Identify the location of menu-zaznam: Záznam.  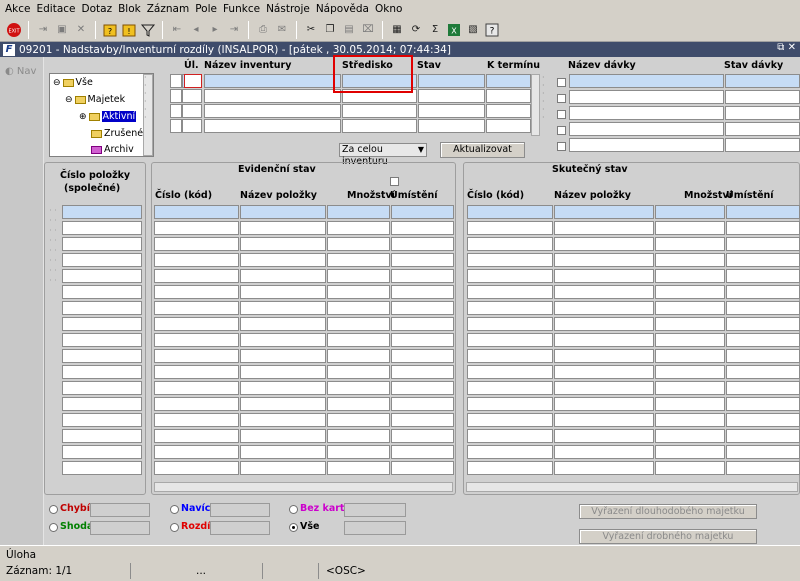
(169, 9).